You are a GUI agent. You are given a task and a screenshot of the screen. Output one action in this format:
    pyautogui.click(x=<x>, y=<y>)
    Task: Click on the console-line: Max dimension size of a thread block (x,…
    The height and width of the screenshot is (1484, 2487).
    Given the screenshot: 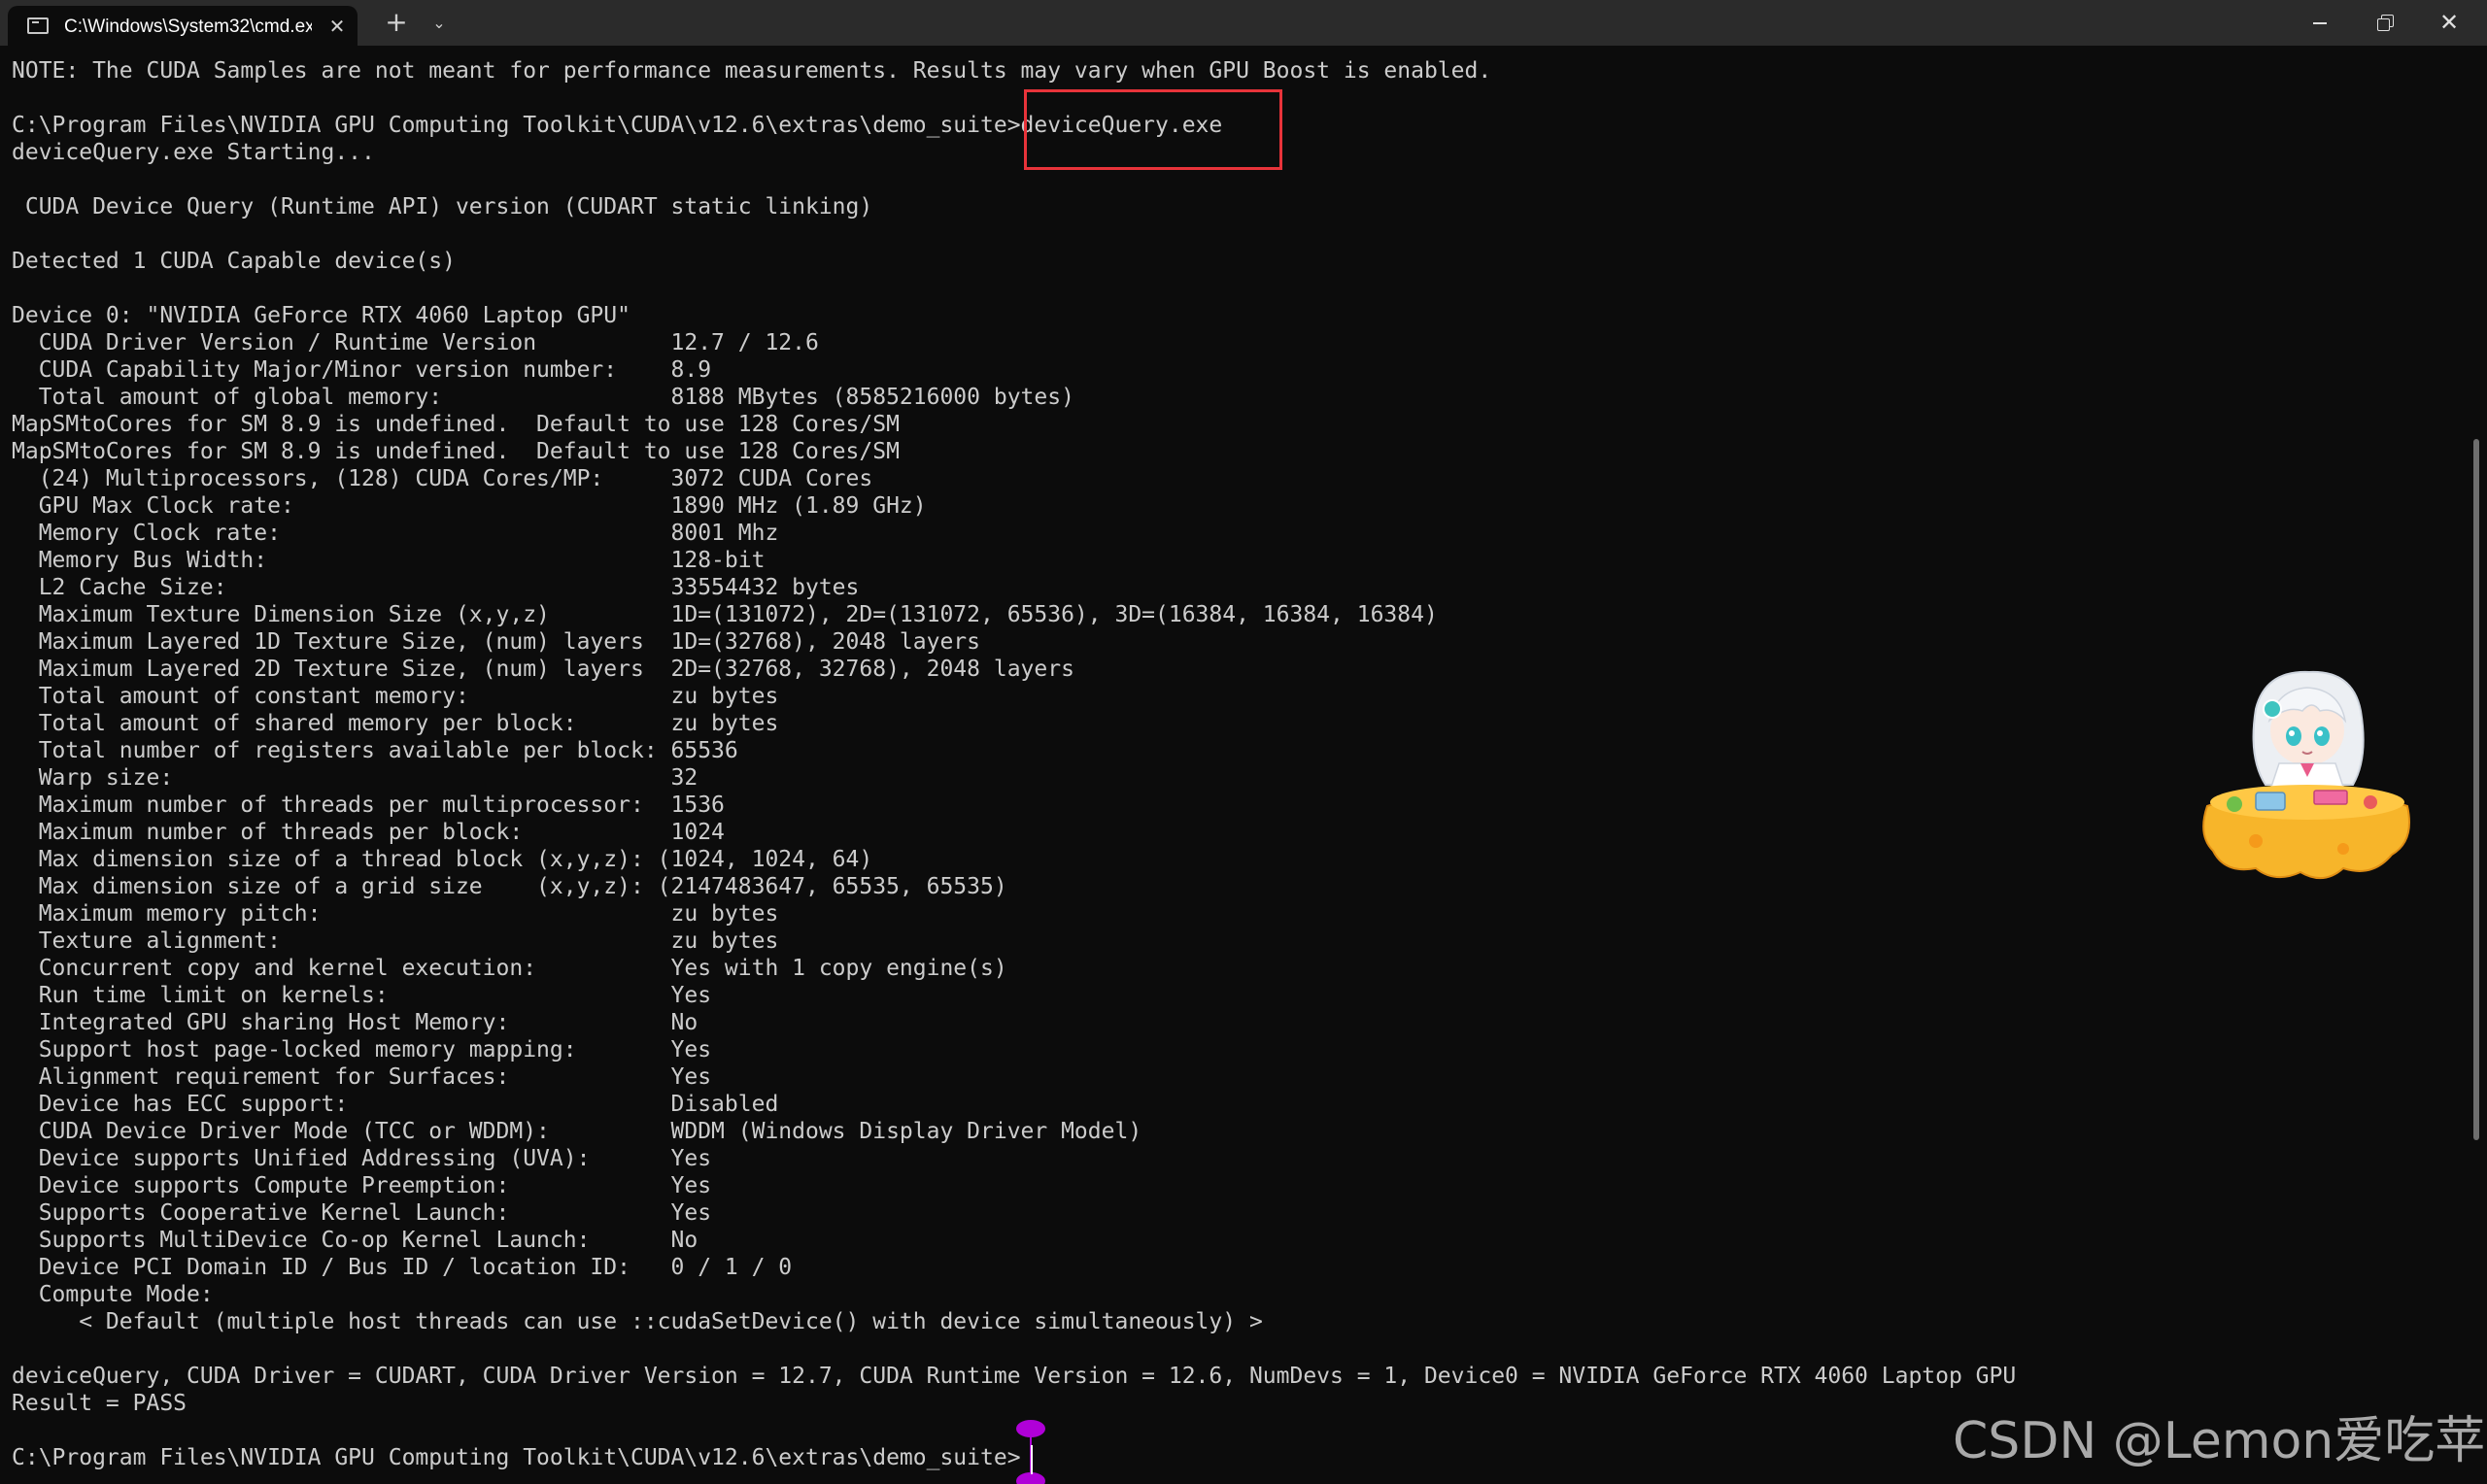 What is the action you would take?
    pyautogui.click(x=442, y=859)
    